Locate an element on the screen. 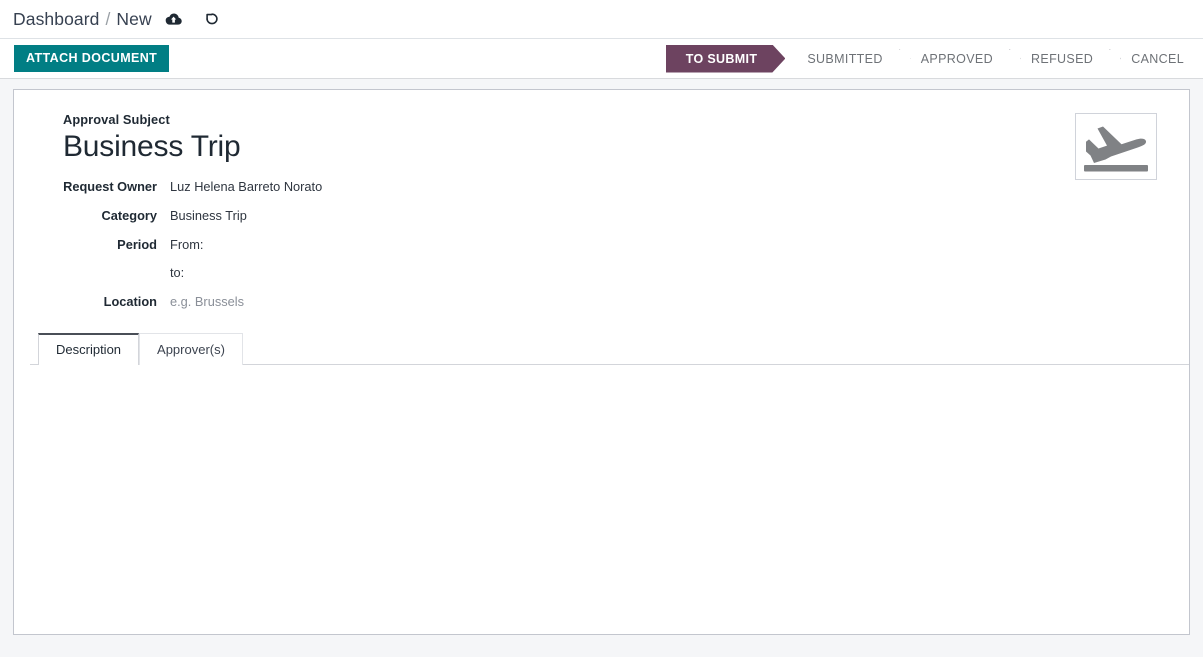  status-step-approved: APPROVED is located at coordinates (954, 59).